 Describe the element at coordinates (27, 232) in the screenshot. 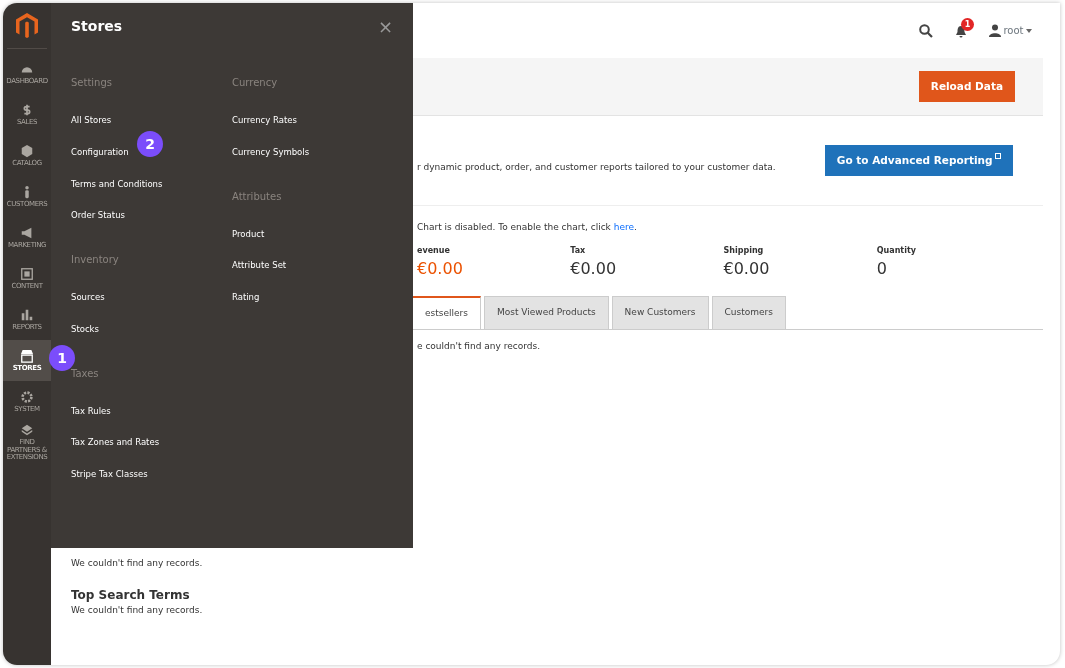

I see `megaphone-icon` at that location.